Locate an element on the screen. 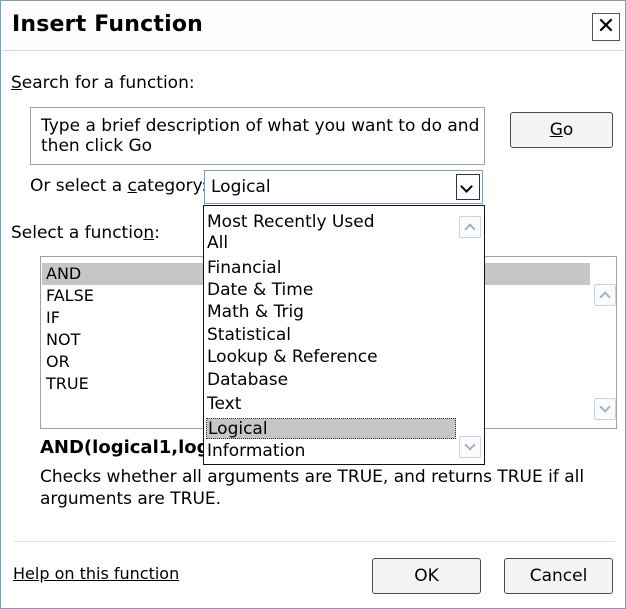 This screenshot has width=626, height=609. category-option-logical: Logical is located at coordinates (331, 428).